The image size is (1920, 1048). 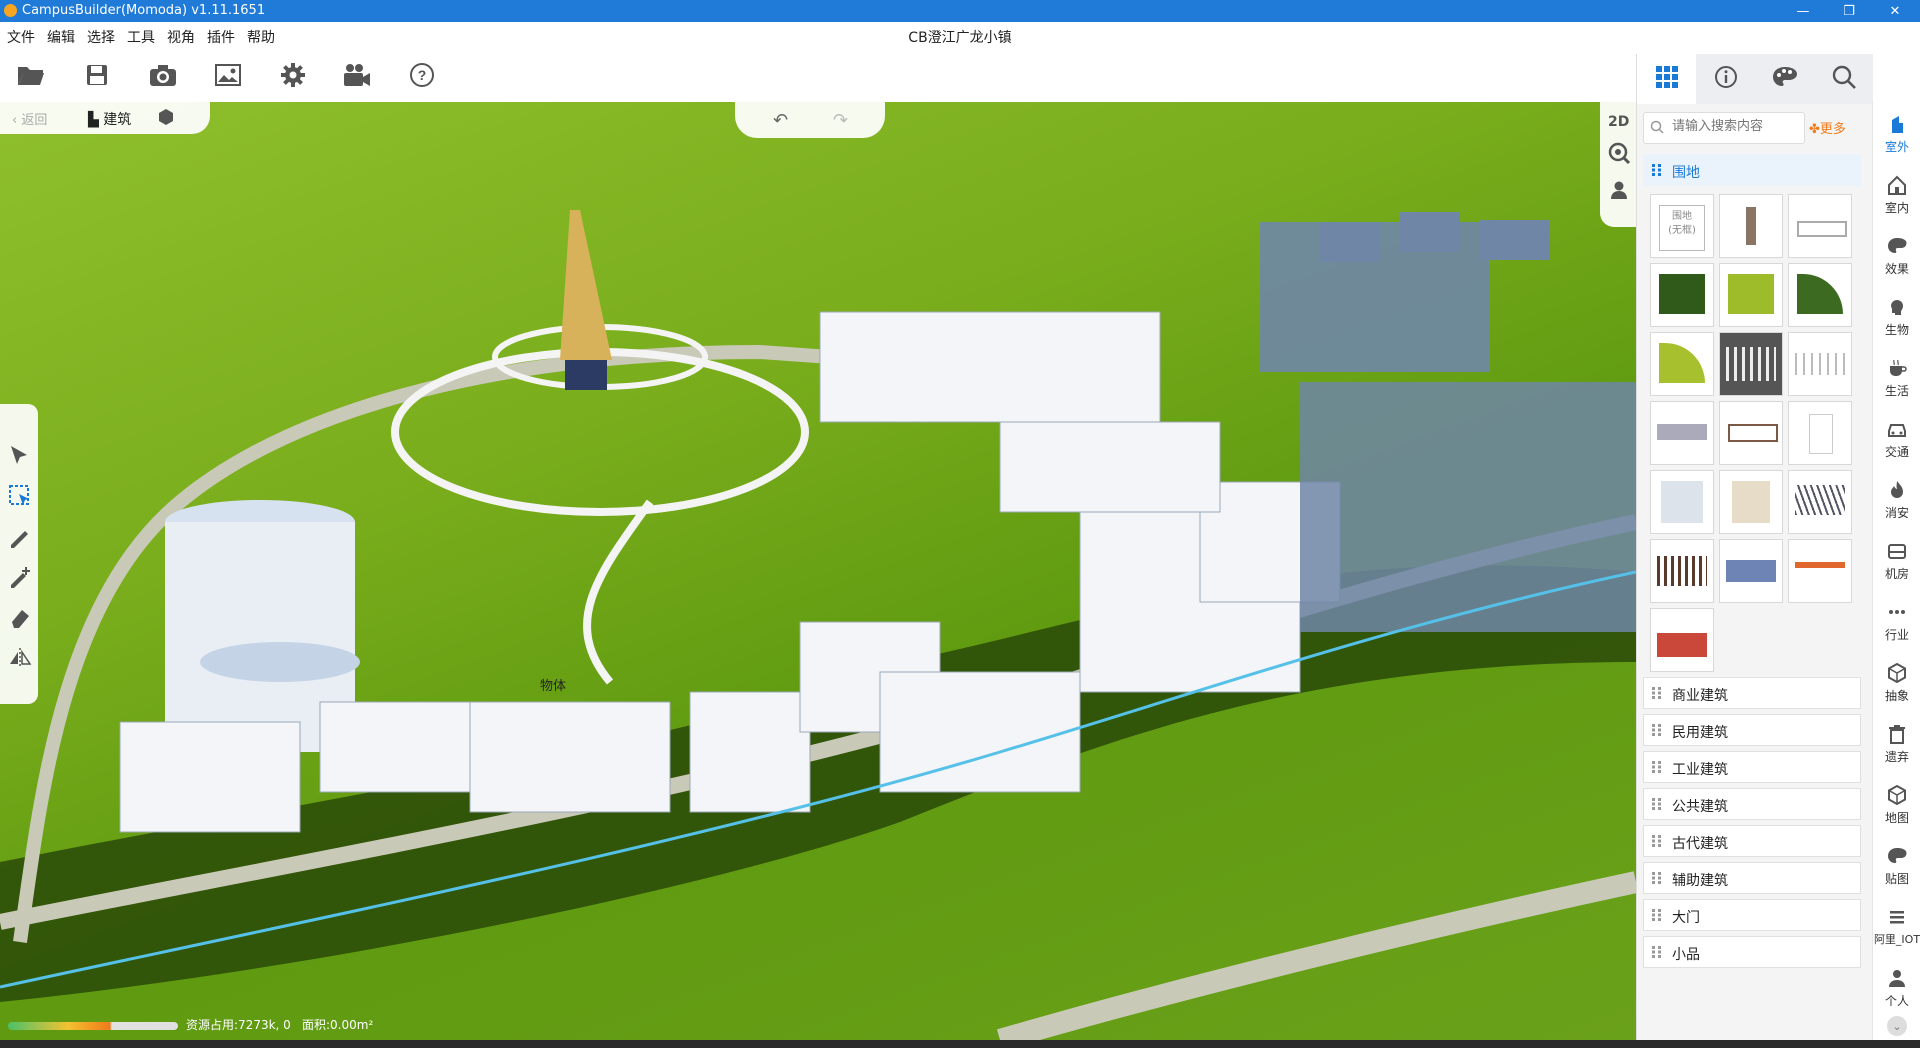 What do you see at coordinates (1619, 192) in the screenshot?
I see `first-person-icon` at bounding box center [1619, 192].